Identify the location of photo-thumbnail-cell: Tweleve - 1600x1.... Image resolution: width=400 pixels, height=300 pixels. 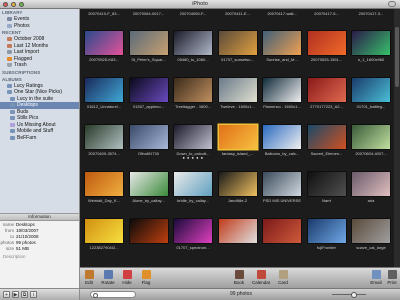
(238, 94).